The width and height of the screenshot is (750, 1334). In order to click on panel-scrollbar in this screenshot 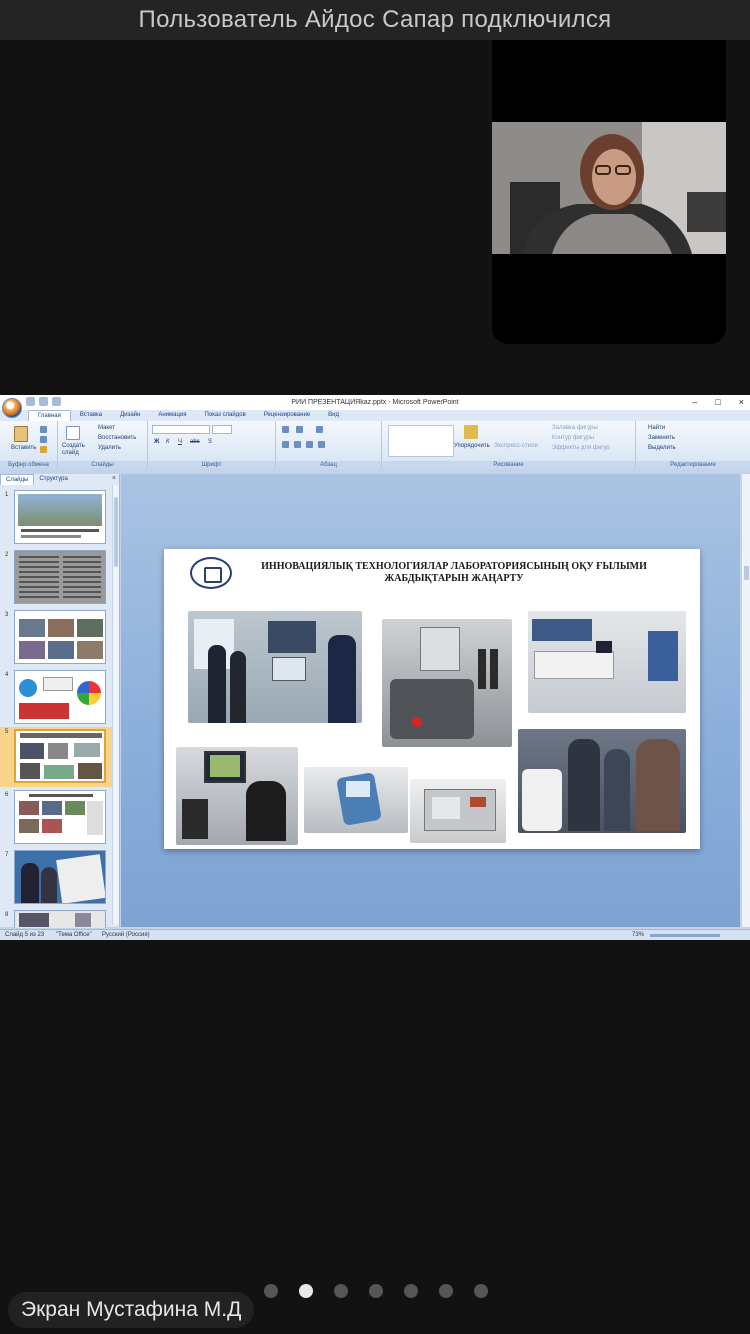, I will do `click(115, 705)`.